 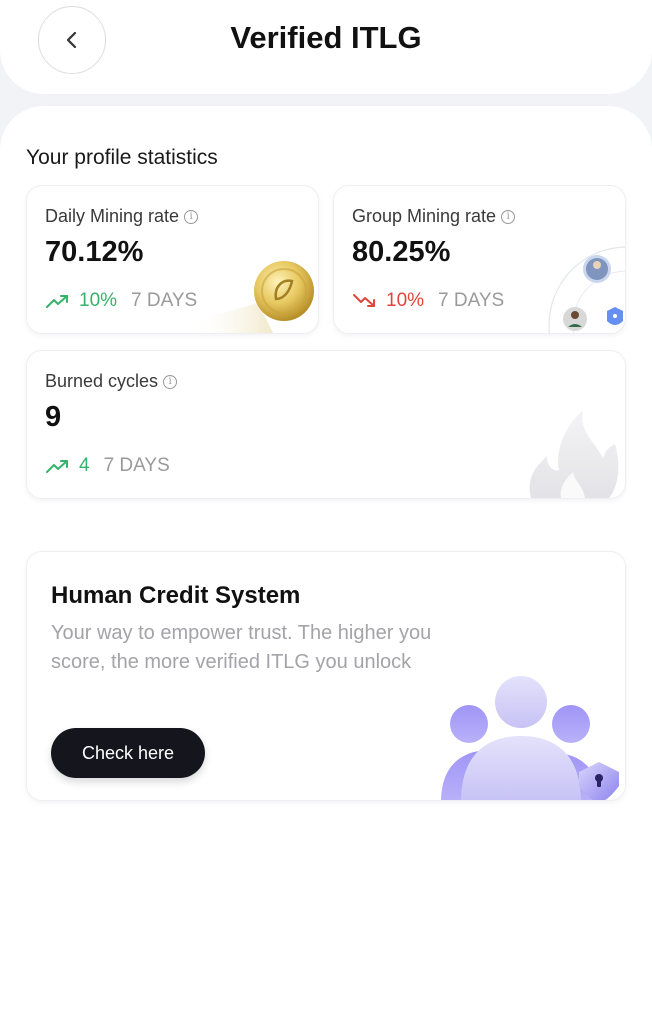 I want to click on burned-cycles-period: 7 DAYS, so click(x=136, y=465).